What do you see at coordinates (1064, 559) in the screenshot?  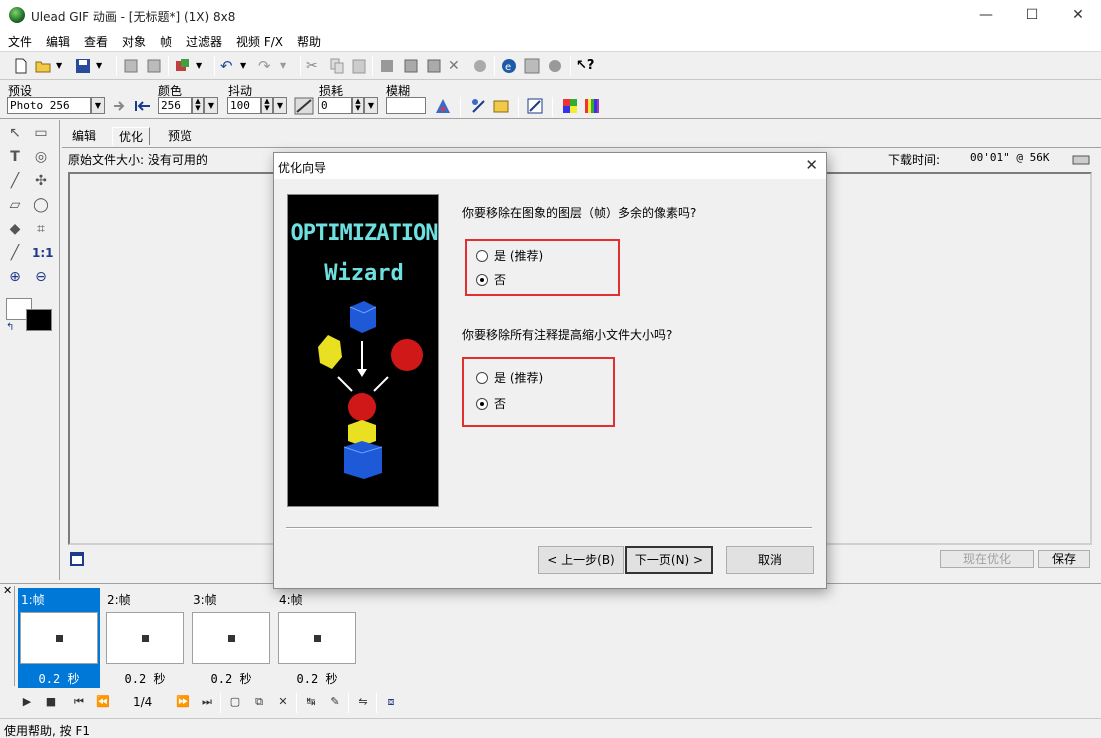 I see `save-button: 保存` at bounding box center [1064, 559].